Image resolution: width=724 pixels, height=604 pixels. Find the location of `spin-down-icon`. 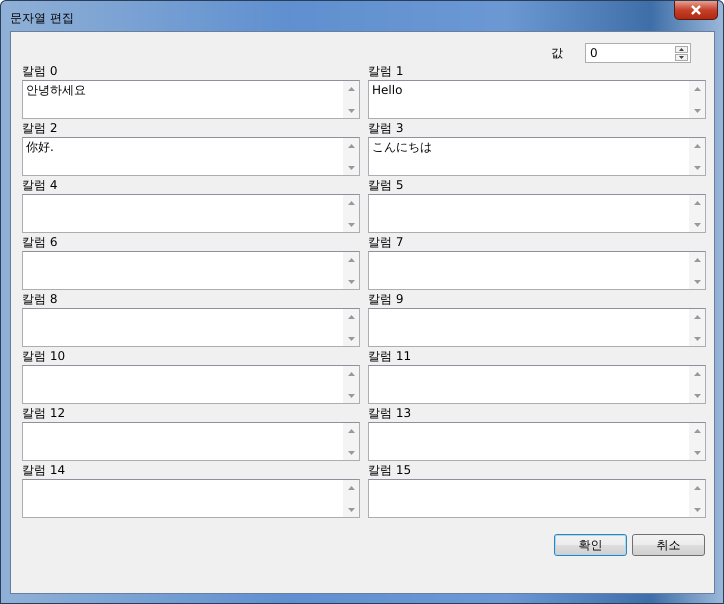

spin-down-icon is located at coordinates (681, 57).